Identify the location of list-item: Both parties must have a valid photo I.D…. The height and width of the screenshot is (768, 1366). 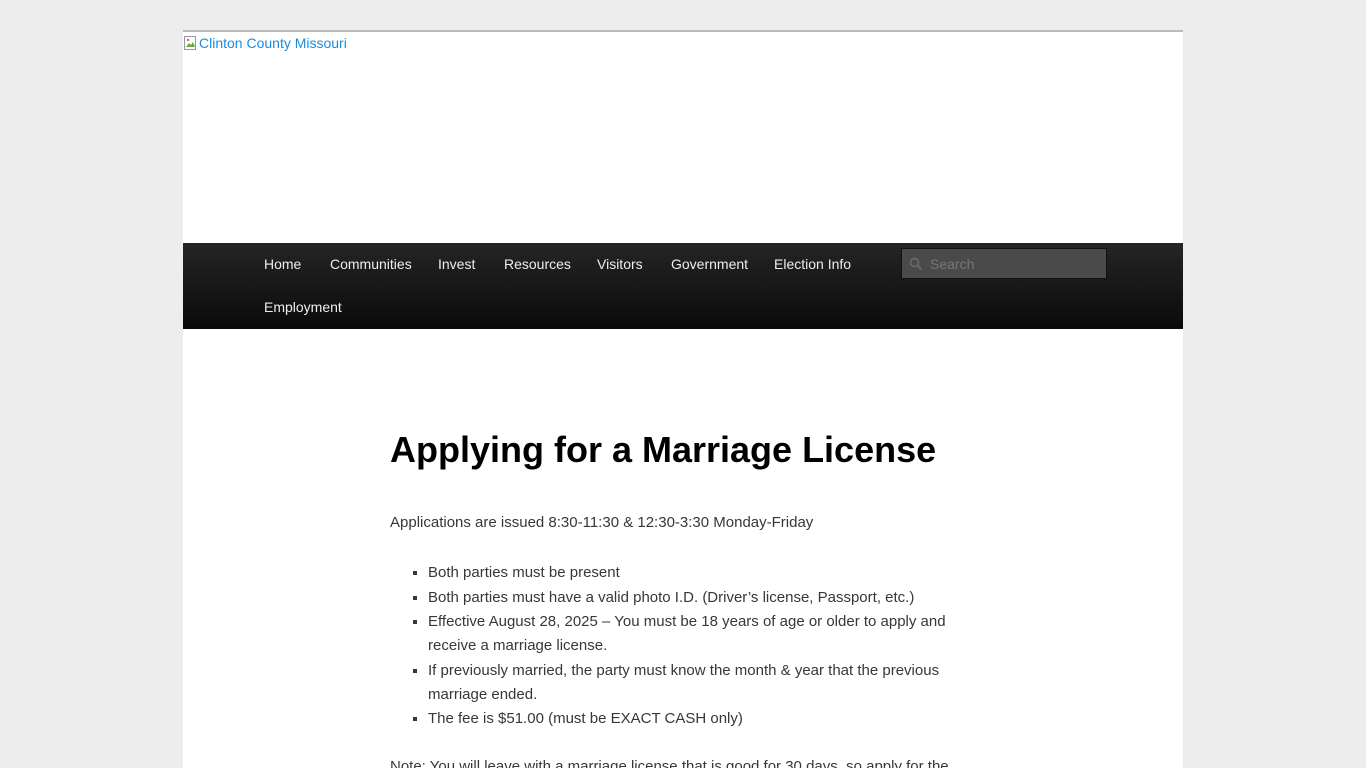
(694, 598).